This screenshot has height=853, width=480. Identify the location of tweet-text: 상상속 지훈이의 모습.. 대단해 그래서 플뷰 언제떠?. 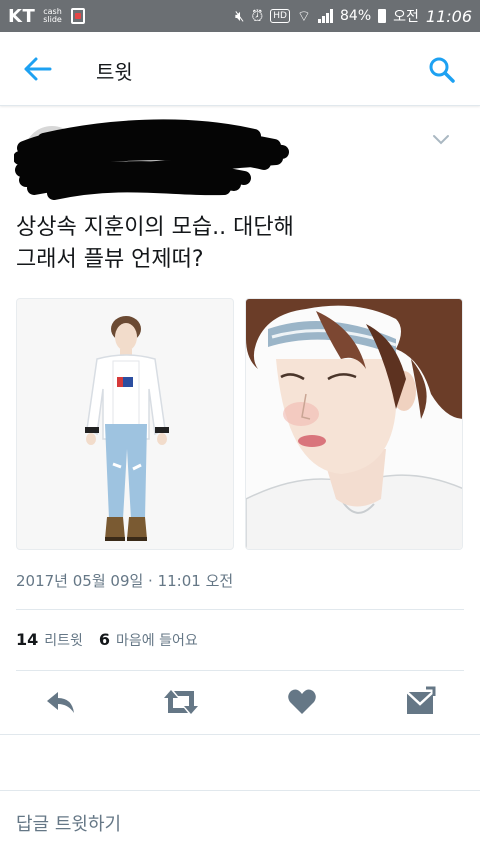
(236, 244).